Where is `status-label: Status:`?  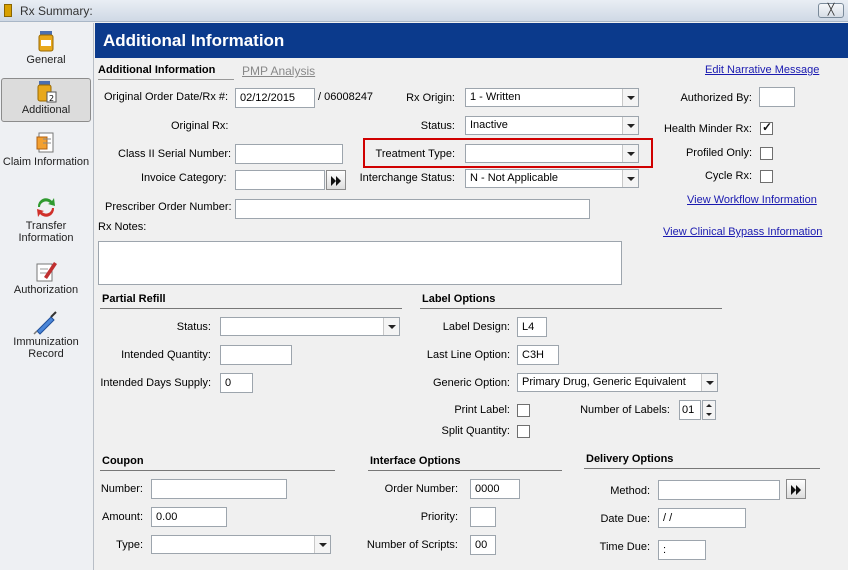
status-label: Status: is located at coordinates (437, 126).